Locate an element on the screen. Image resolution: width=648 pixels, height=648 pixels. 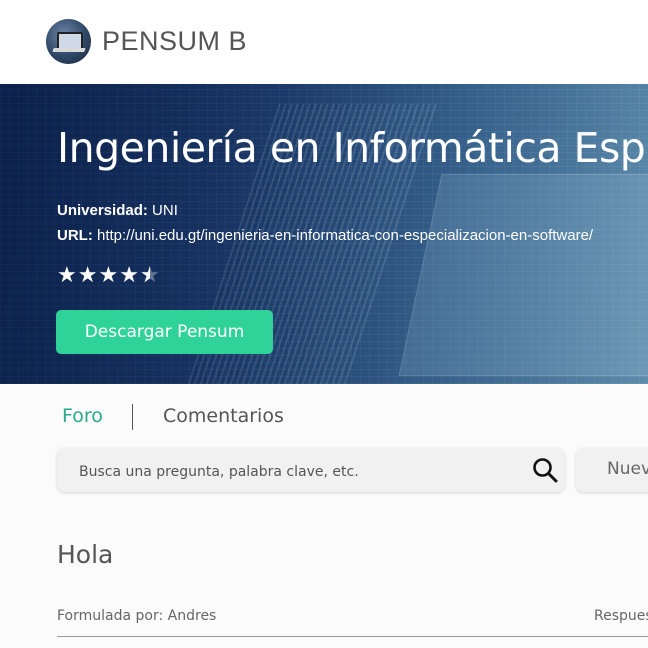
tab-divider is located at coordinates (132, 417).